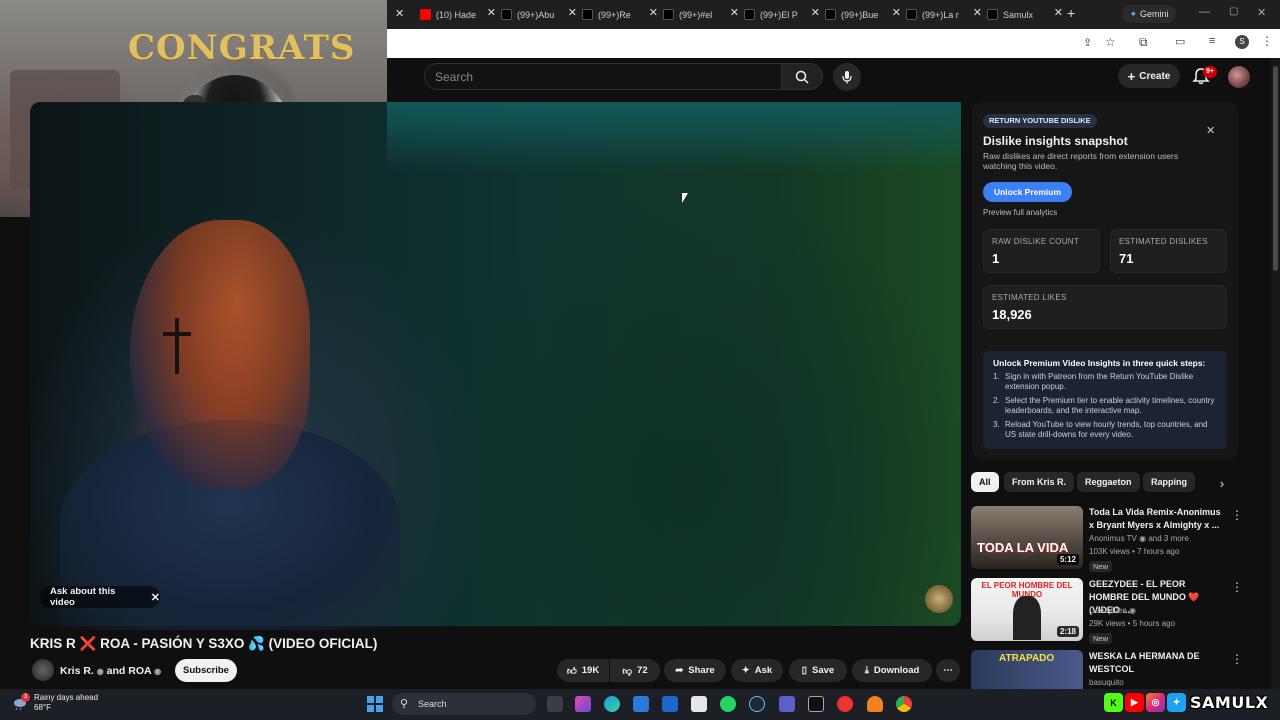 Image resolution: width=1280 pixels, height=720 pixels. Describe the element at coordinates (1204, 12) in the screenshot. I see `minimize-icon: —` at that location.